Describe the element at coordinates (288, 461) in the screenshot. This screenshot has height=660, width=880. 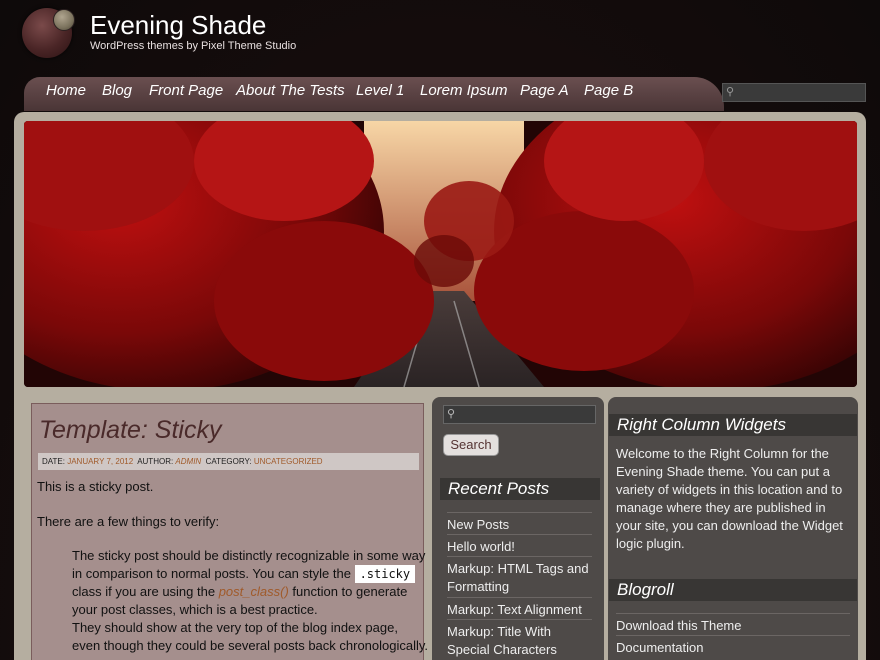
I see `meta-category-link: UNCATEGORIZED` at that location.